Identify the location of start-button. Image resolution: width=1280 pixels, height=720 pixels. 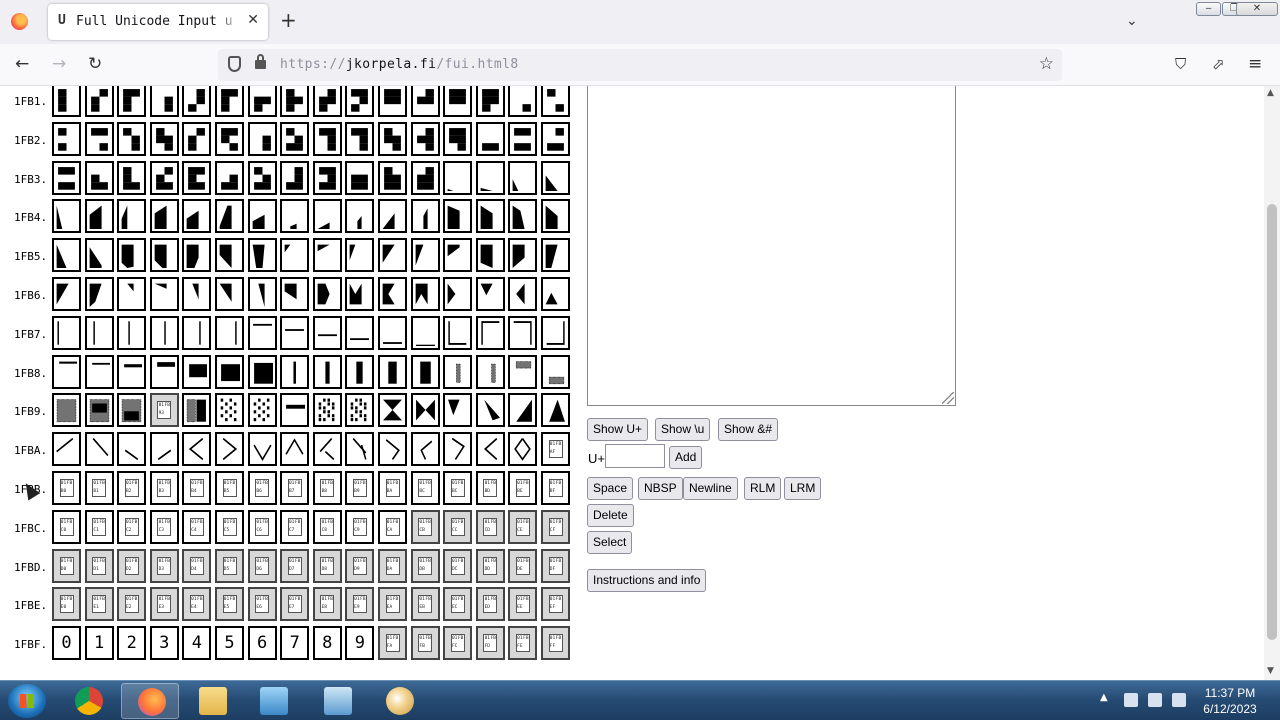
(27, 701).